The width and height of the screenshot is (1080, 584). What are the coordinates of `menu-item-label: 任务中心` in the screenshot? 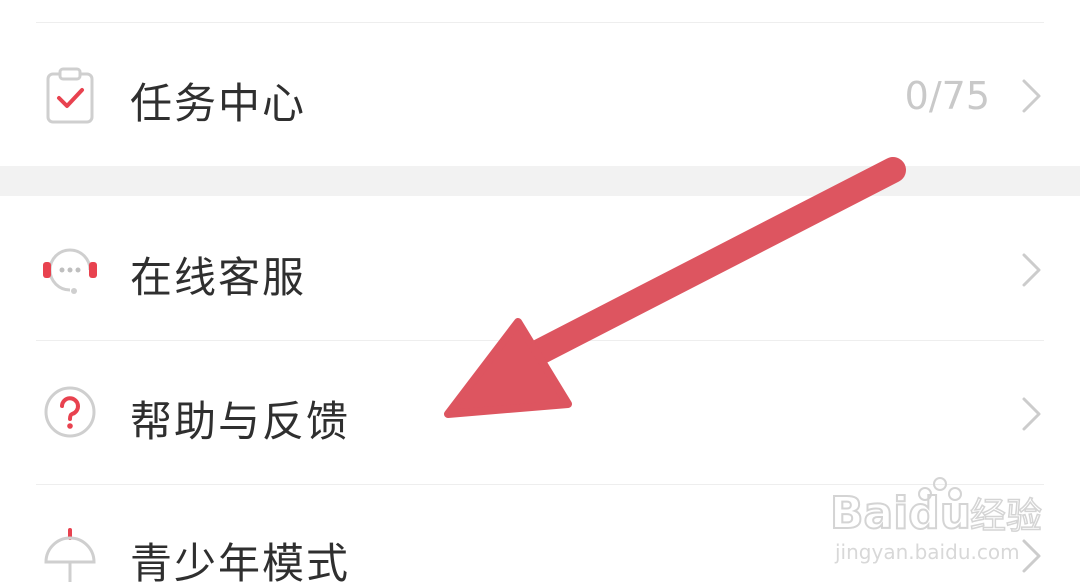 It's located at (218, 103).